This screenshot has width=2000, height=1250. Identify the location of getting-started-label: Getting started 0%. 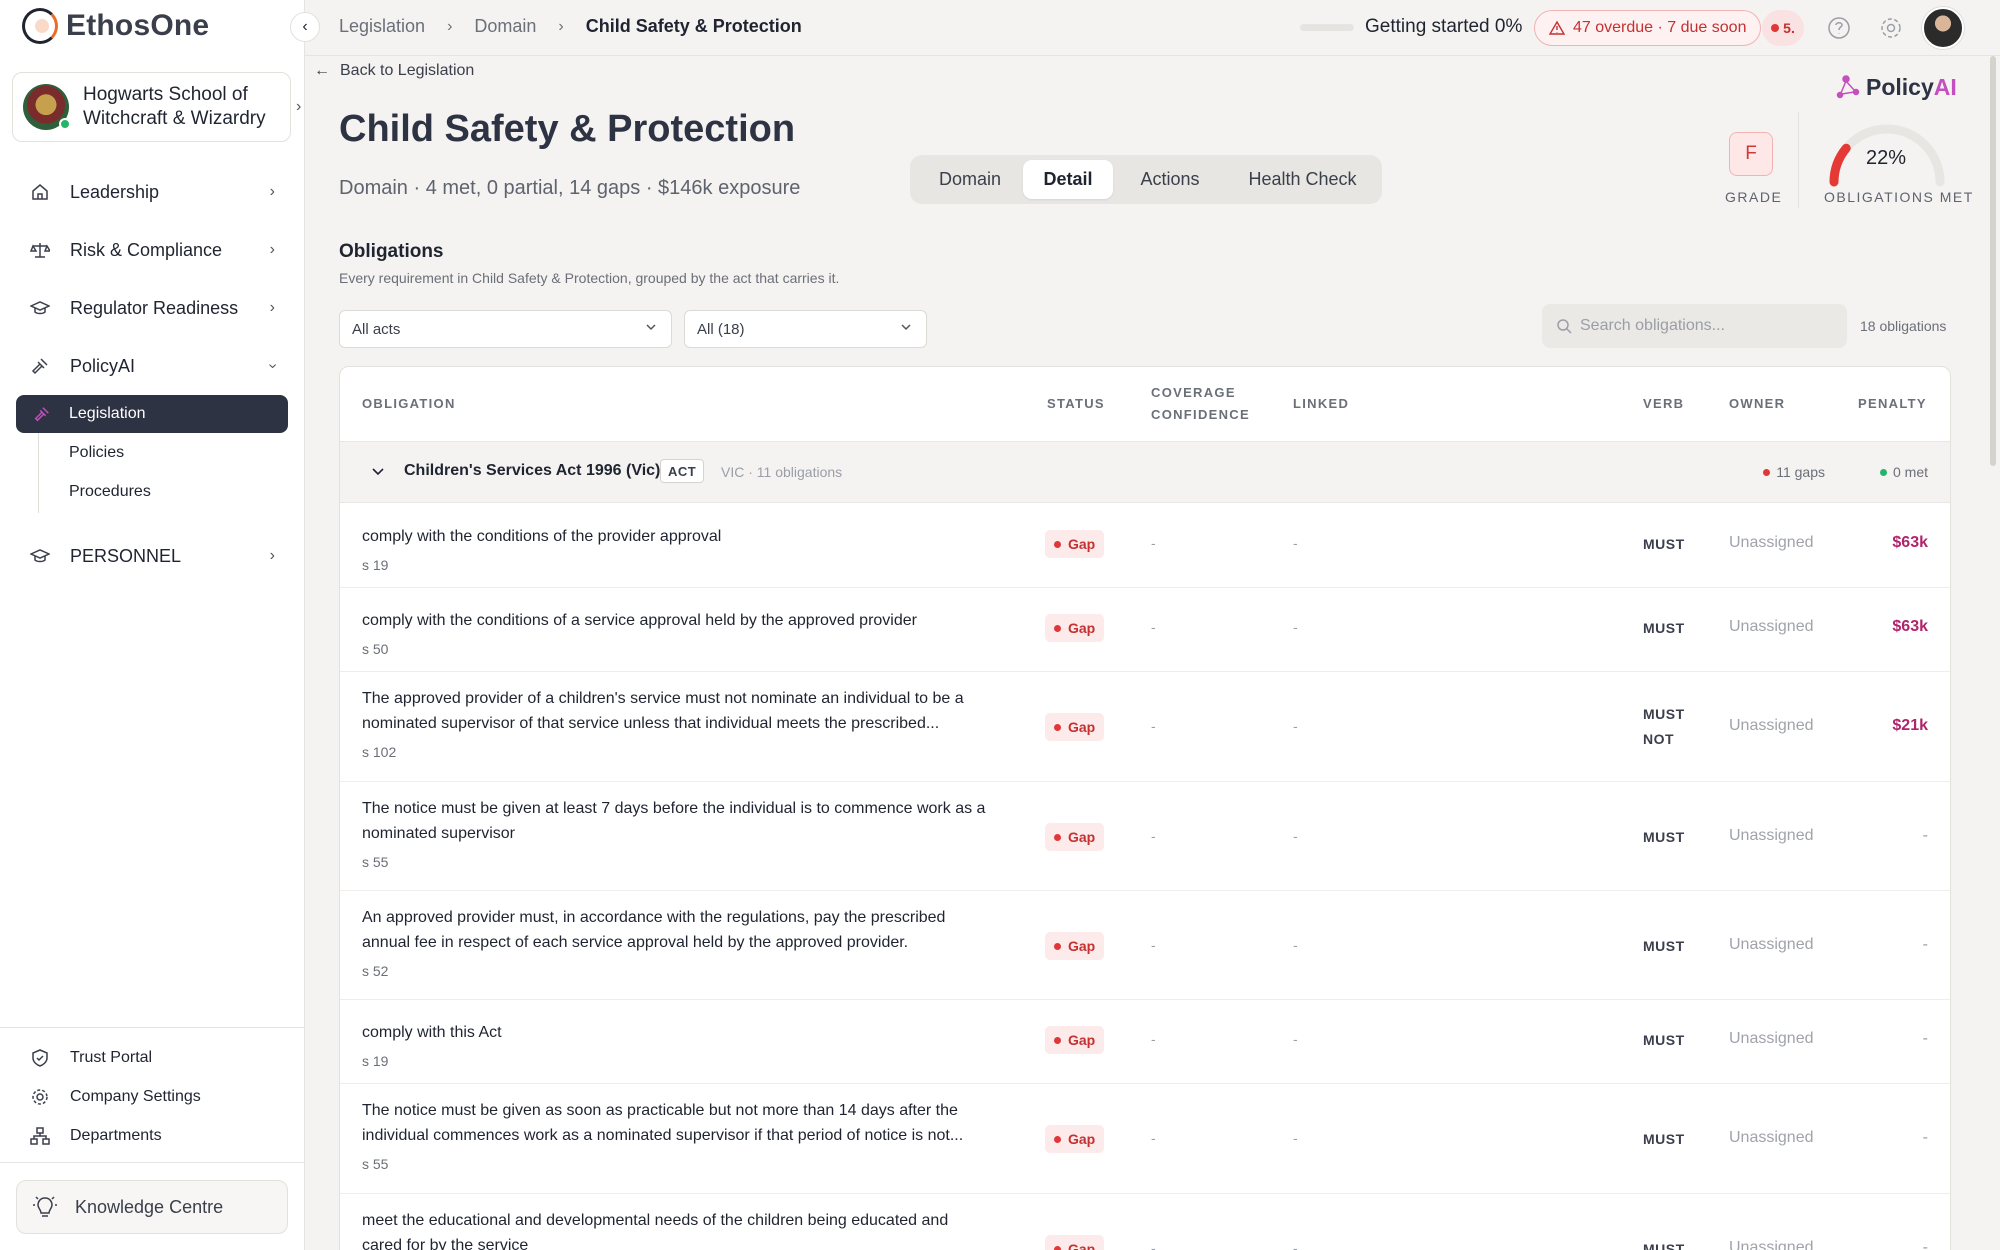
(1443, 27).